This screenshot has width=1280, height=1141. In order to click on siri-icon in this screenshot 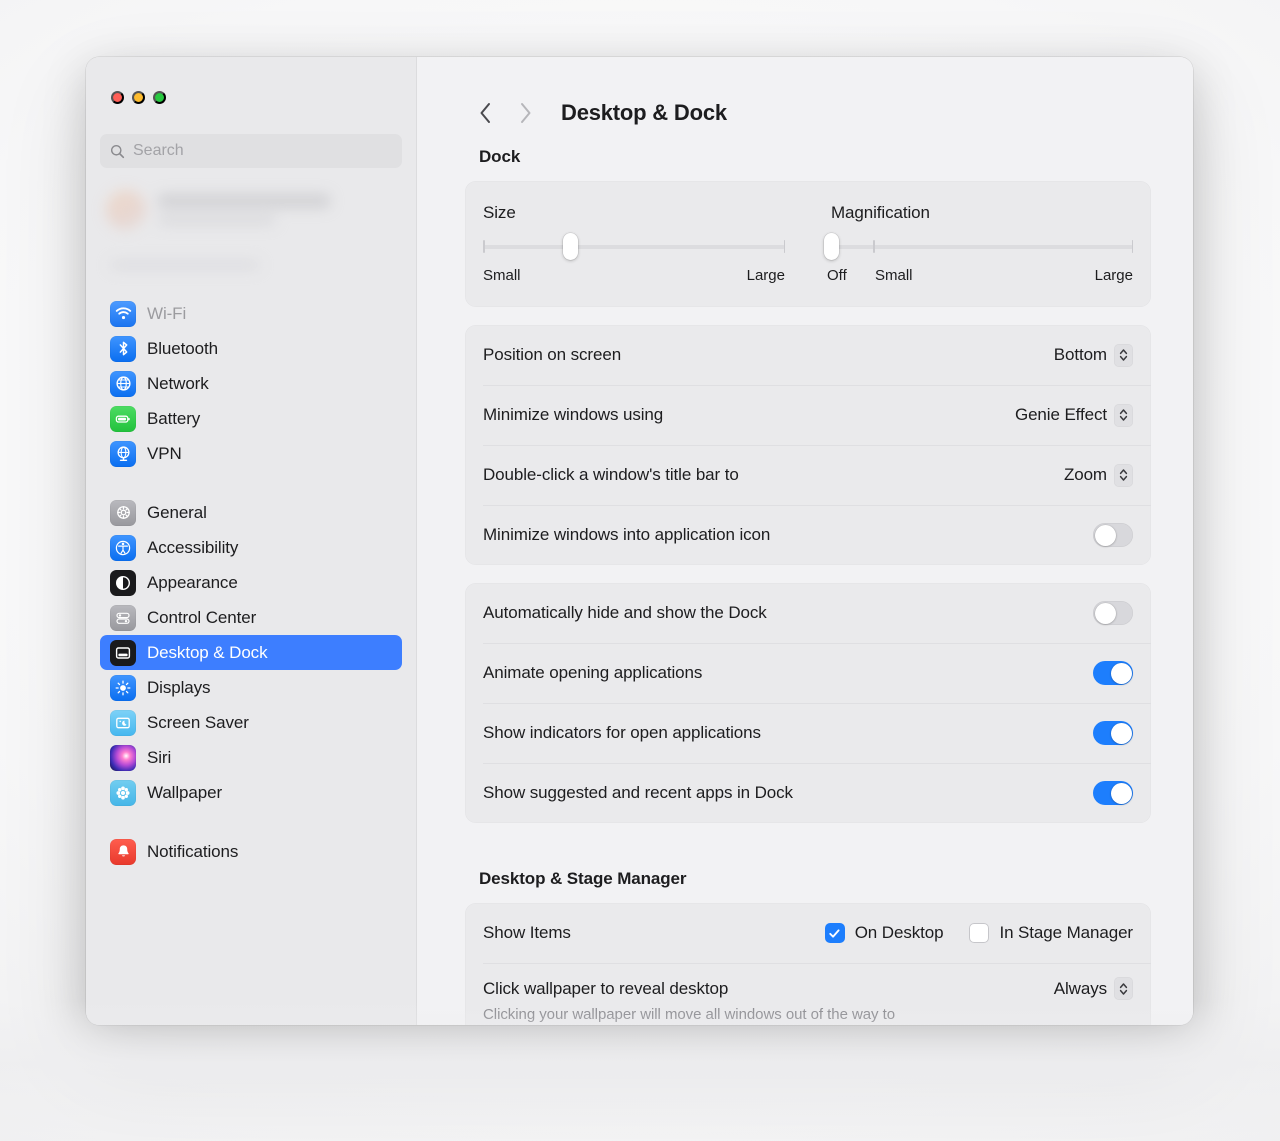, I will do `click(123, 757)`.